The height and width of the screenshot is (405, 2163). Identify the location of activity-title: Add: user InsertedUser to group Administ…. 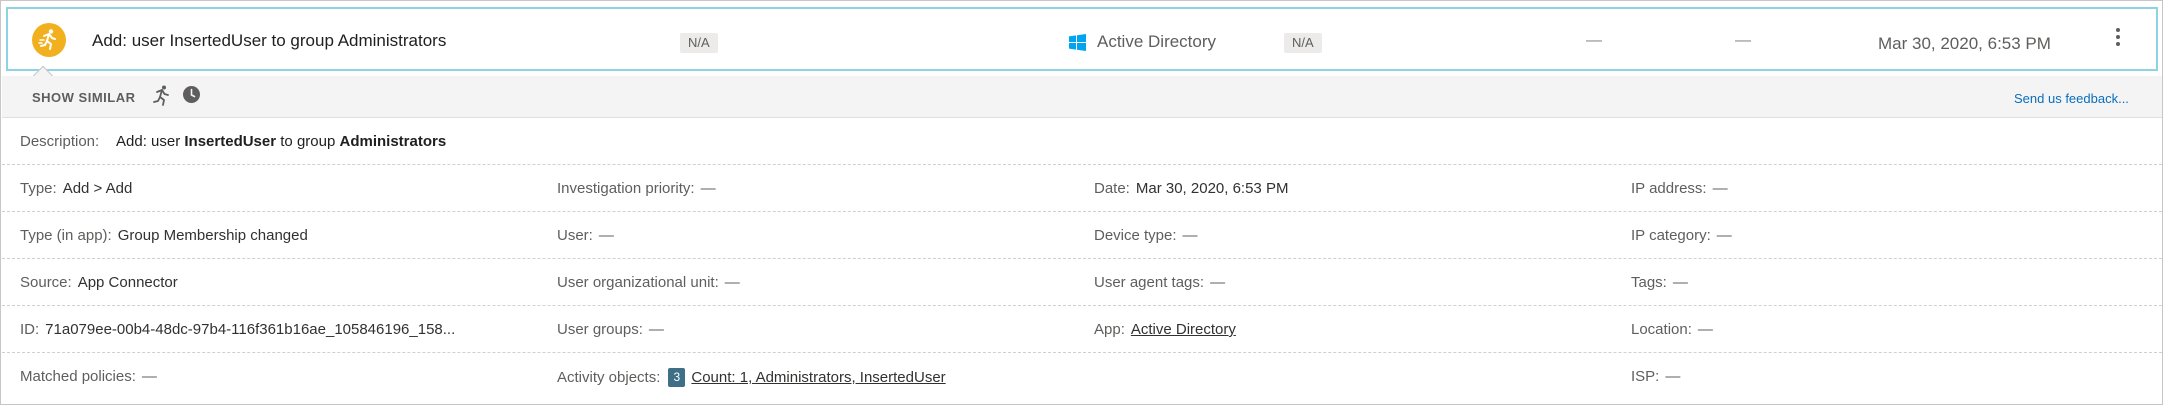
(269, 40).